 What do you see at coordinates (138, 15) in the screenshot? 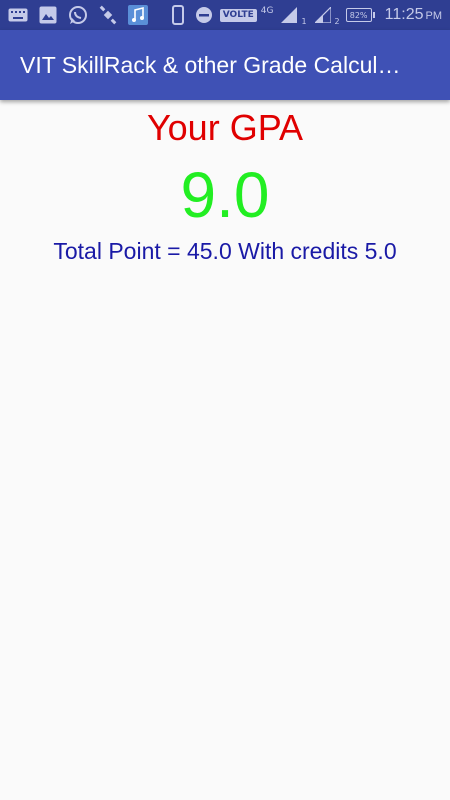
I see `music-app-icon` at bounding box center [138, 15].